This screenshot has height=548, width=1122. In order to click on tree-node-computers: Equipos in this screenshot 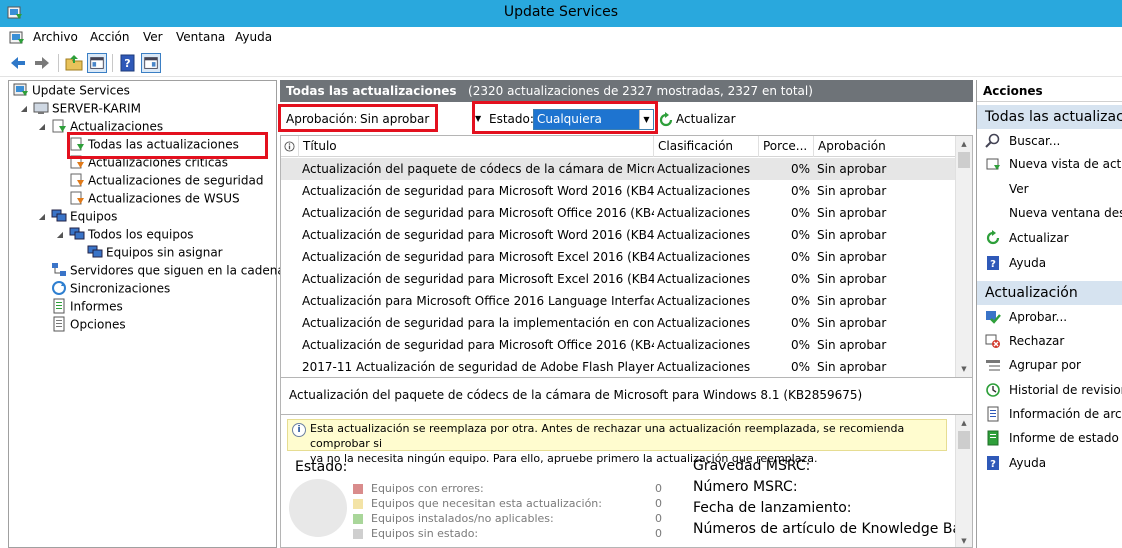, I will do `click(84, 216)`.